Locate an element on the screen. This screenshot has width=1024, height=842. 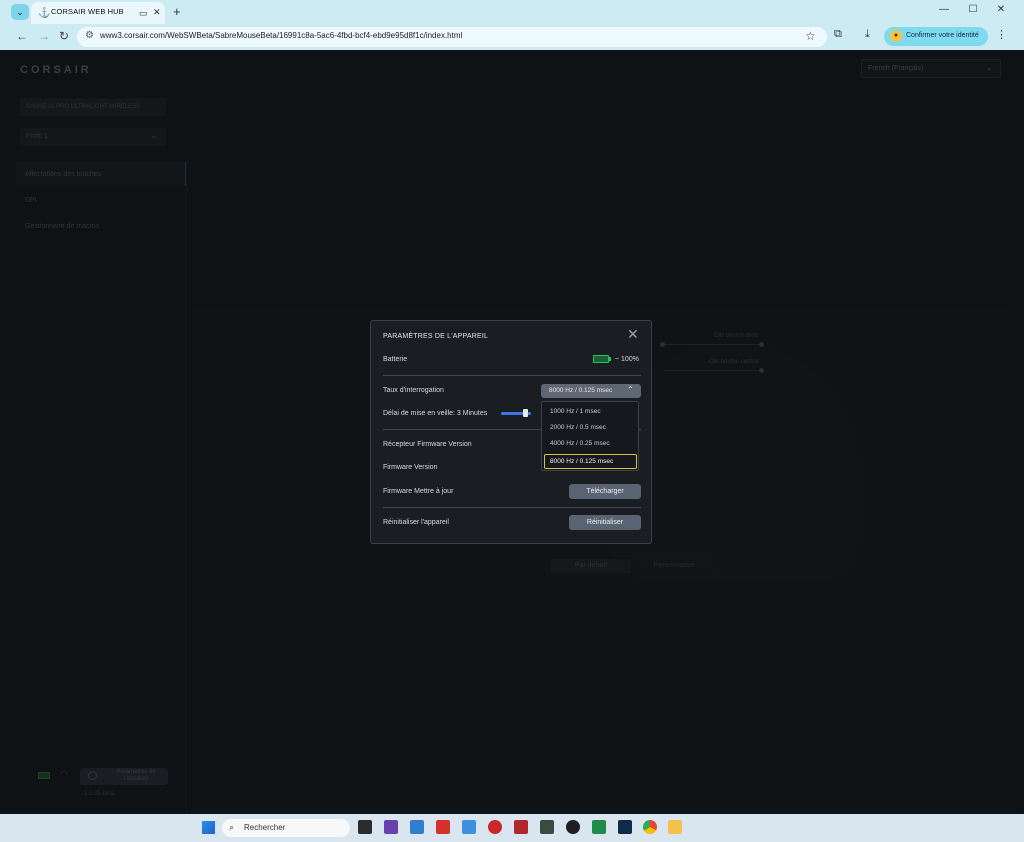
download-icon: ⤓ is located at coordinates (867, 34).